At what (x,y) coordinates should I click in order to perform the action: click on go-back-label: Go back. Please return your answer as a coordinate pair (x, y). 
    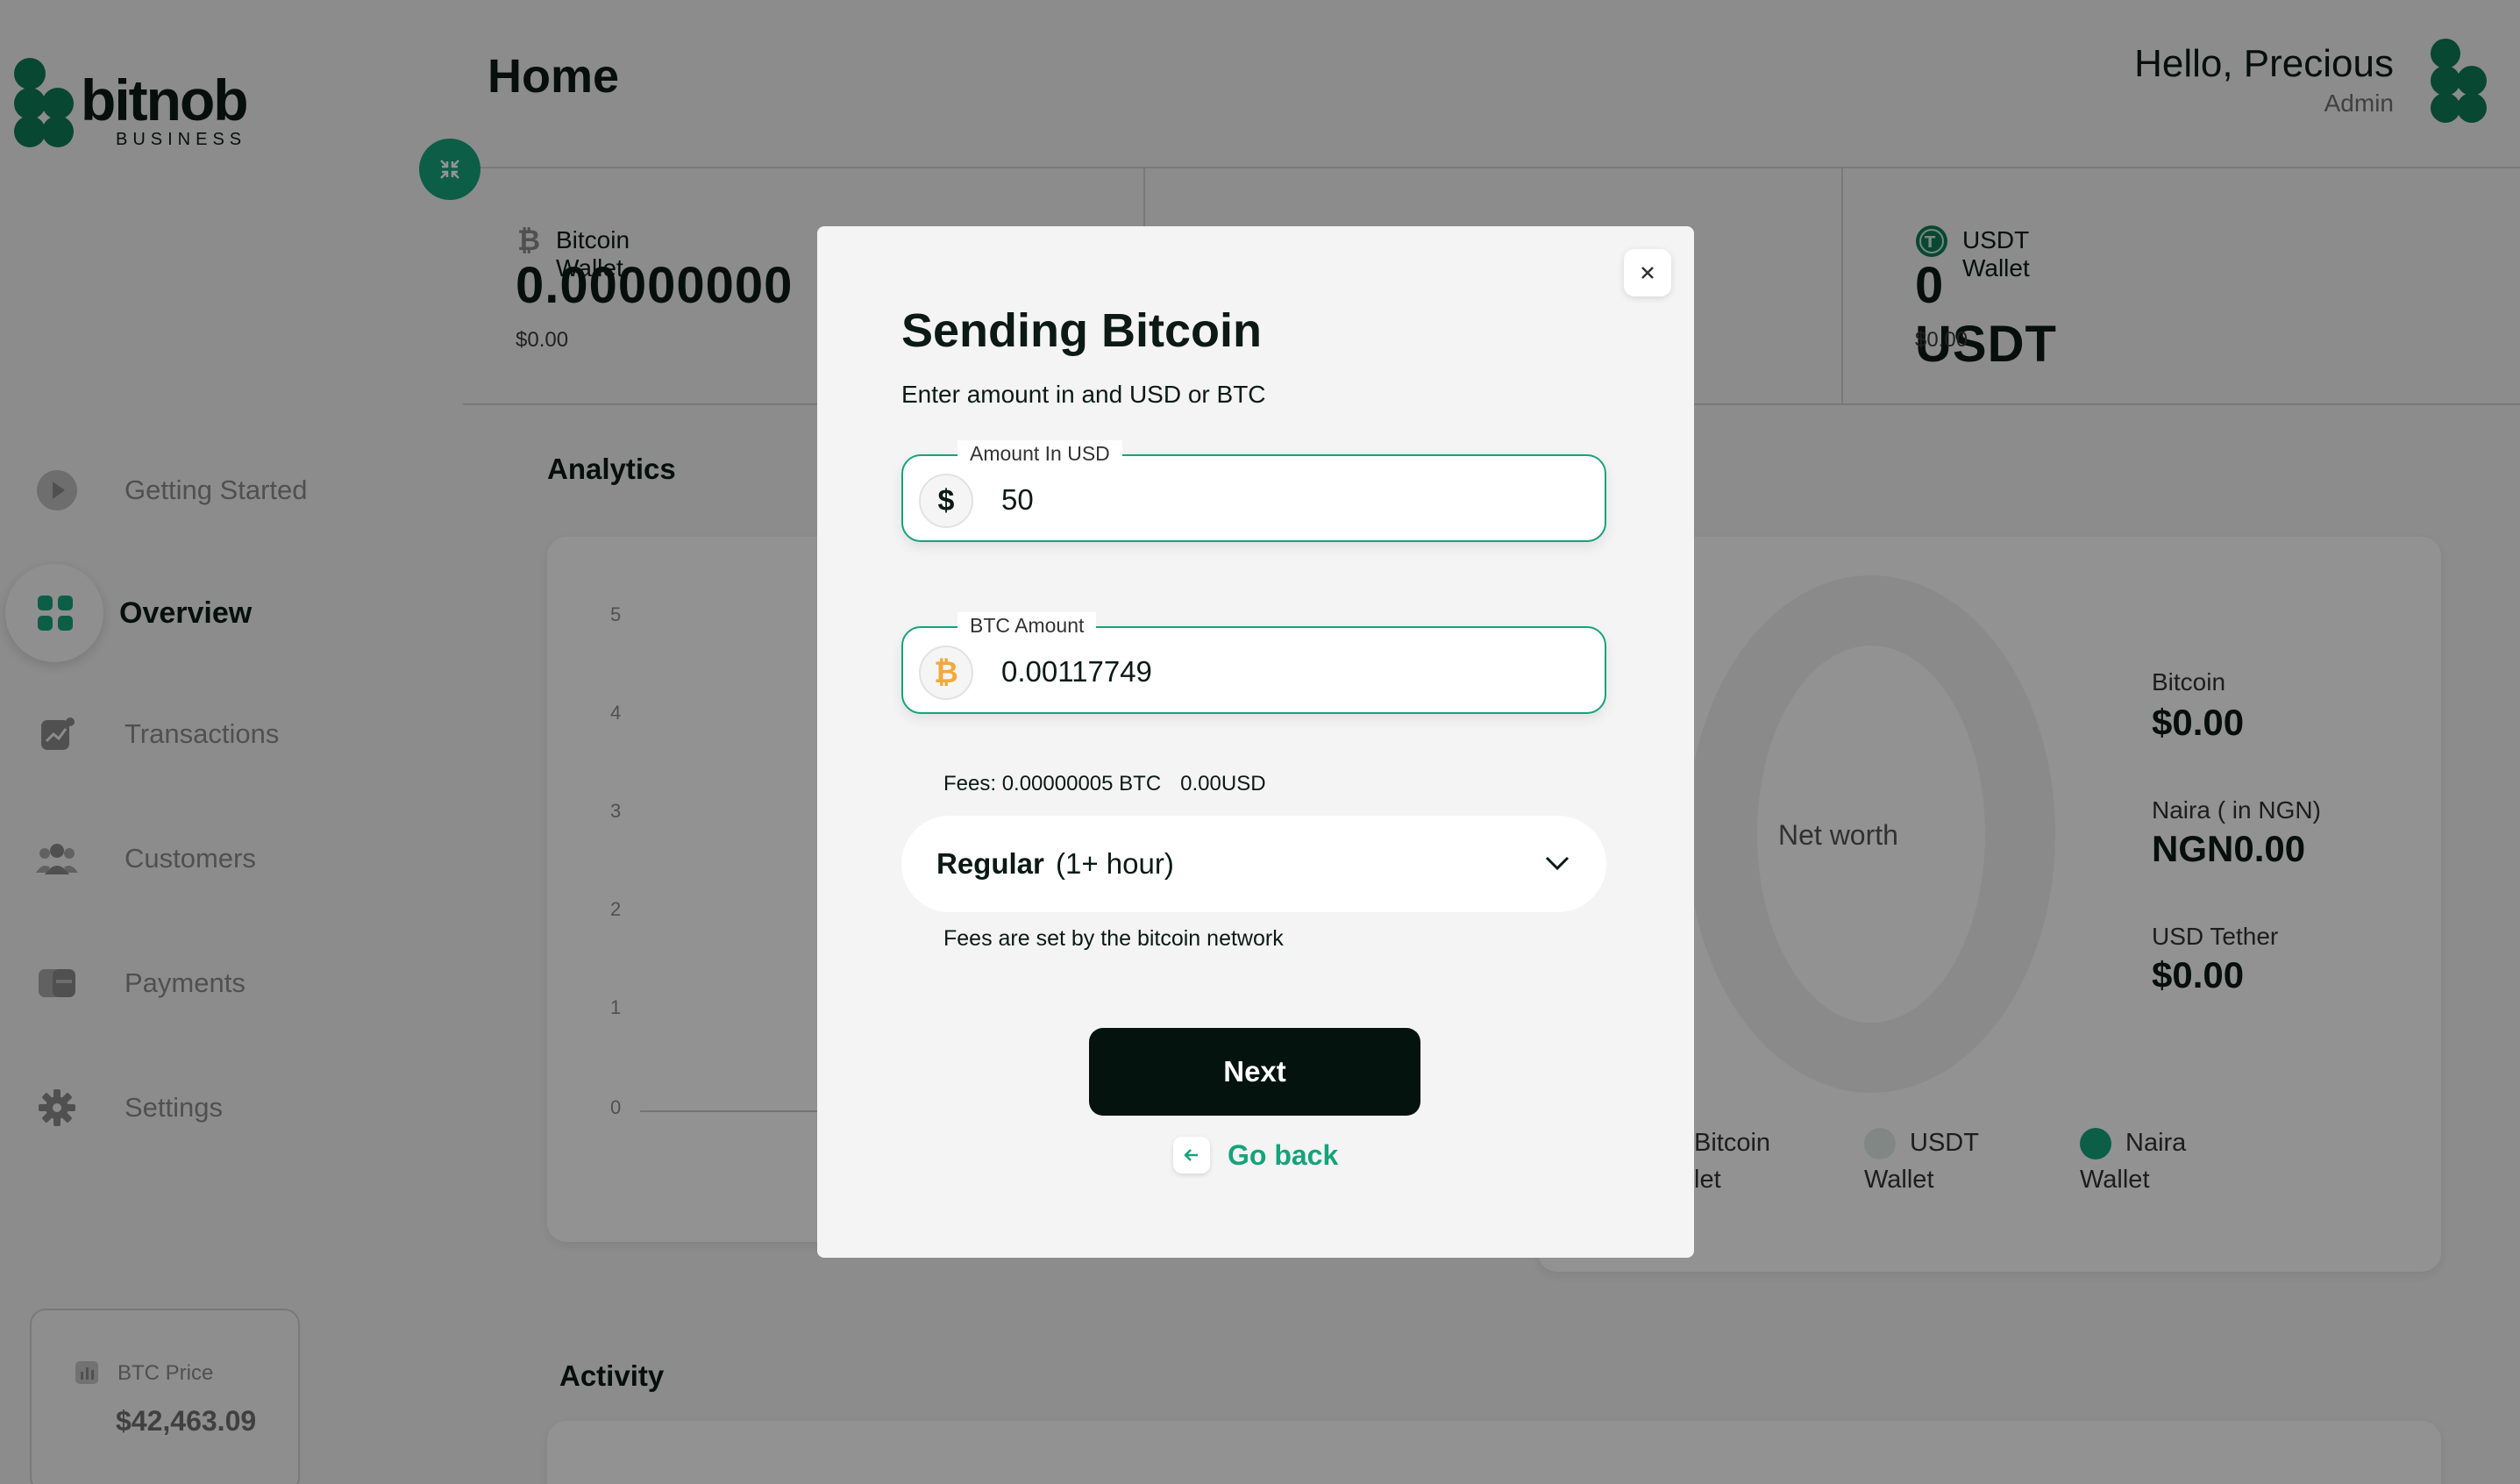
    Looking at the image, I should click on (1283, 1155).